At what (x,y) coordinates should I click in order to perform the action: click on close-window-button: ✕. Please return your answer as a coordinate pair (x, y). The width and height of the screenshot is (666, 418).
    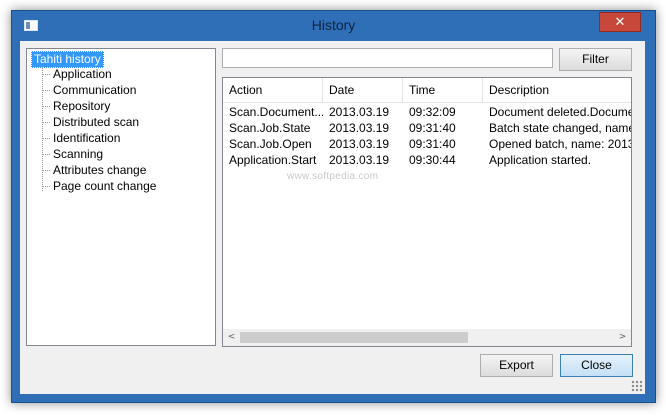
    Looking at the image, I should click on (620, 22).